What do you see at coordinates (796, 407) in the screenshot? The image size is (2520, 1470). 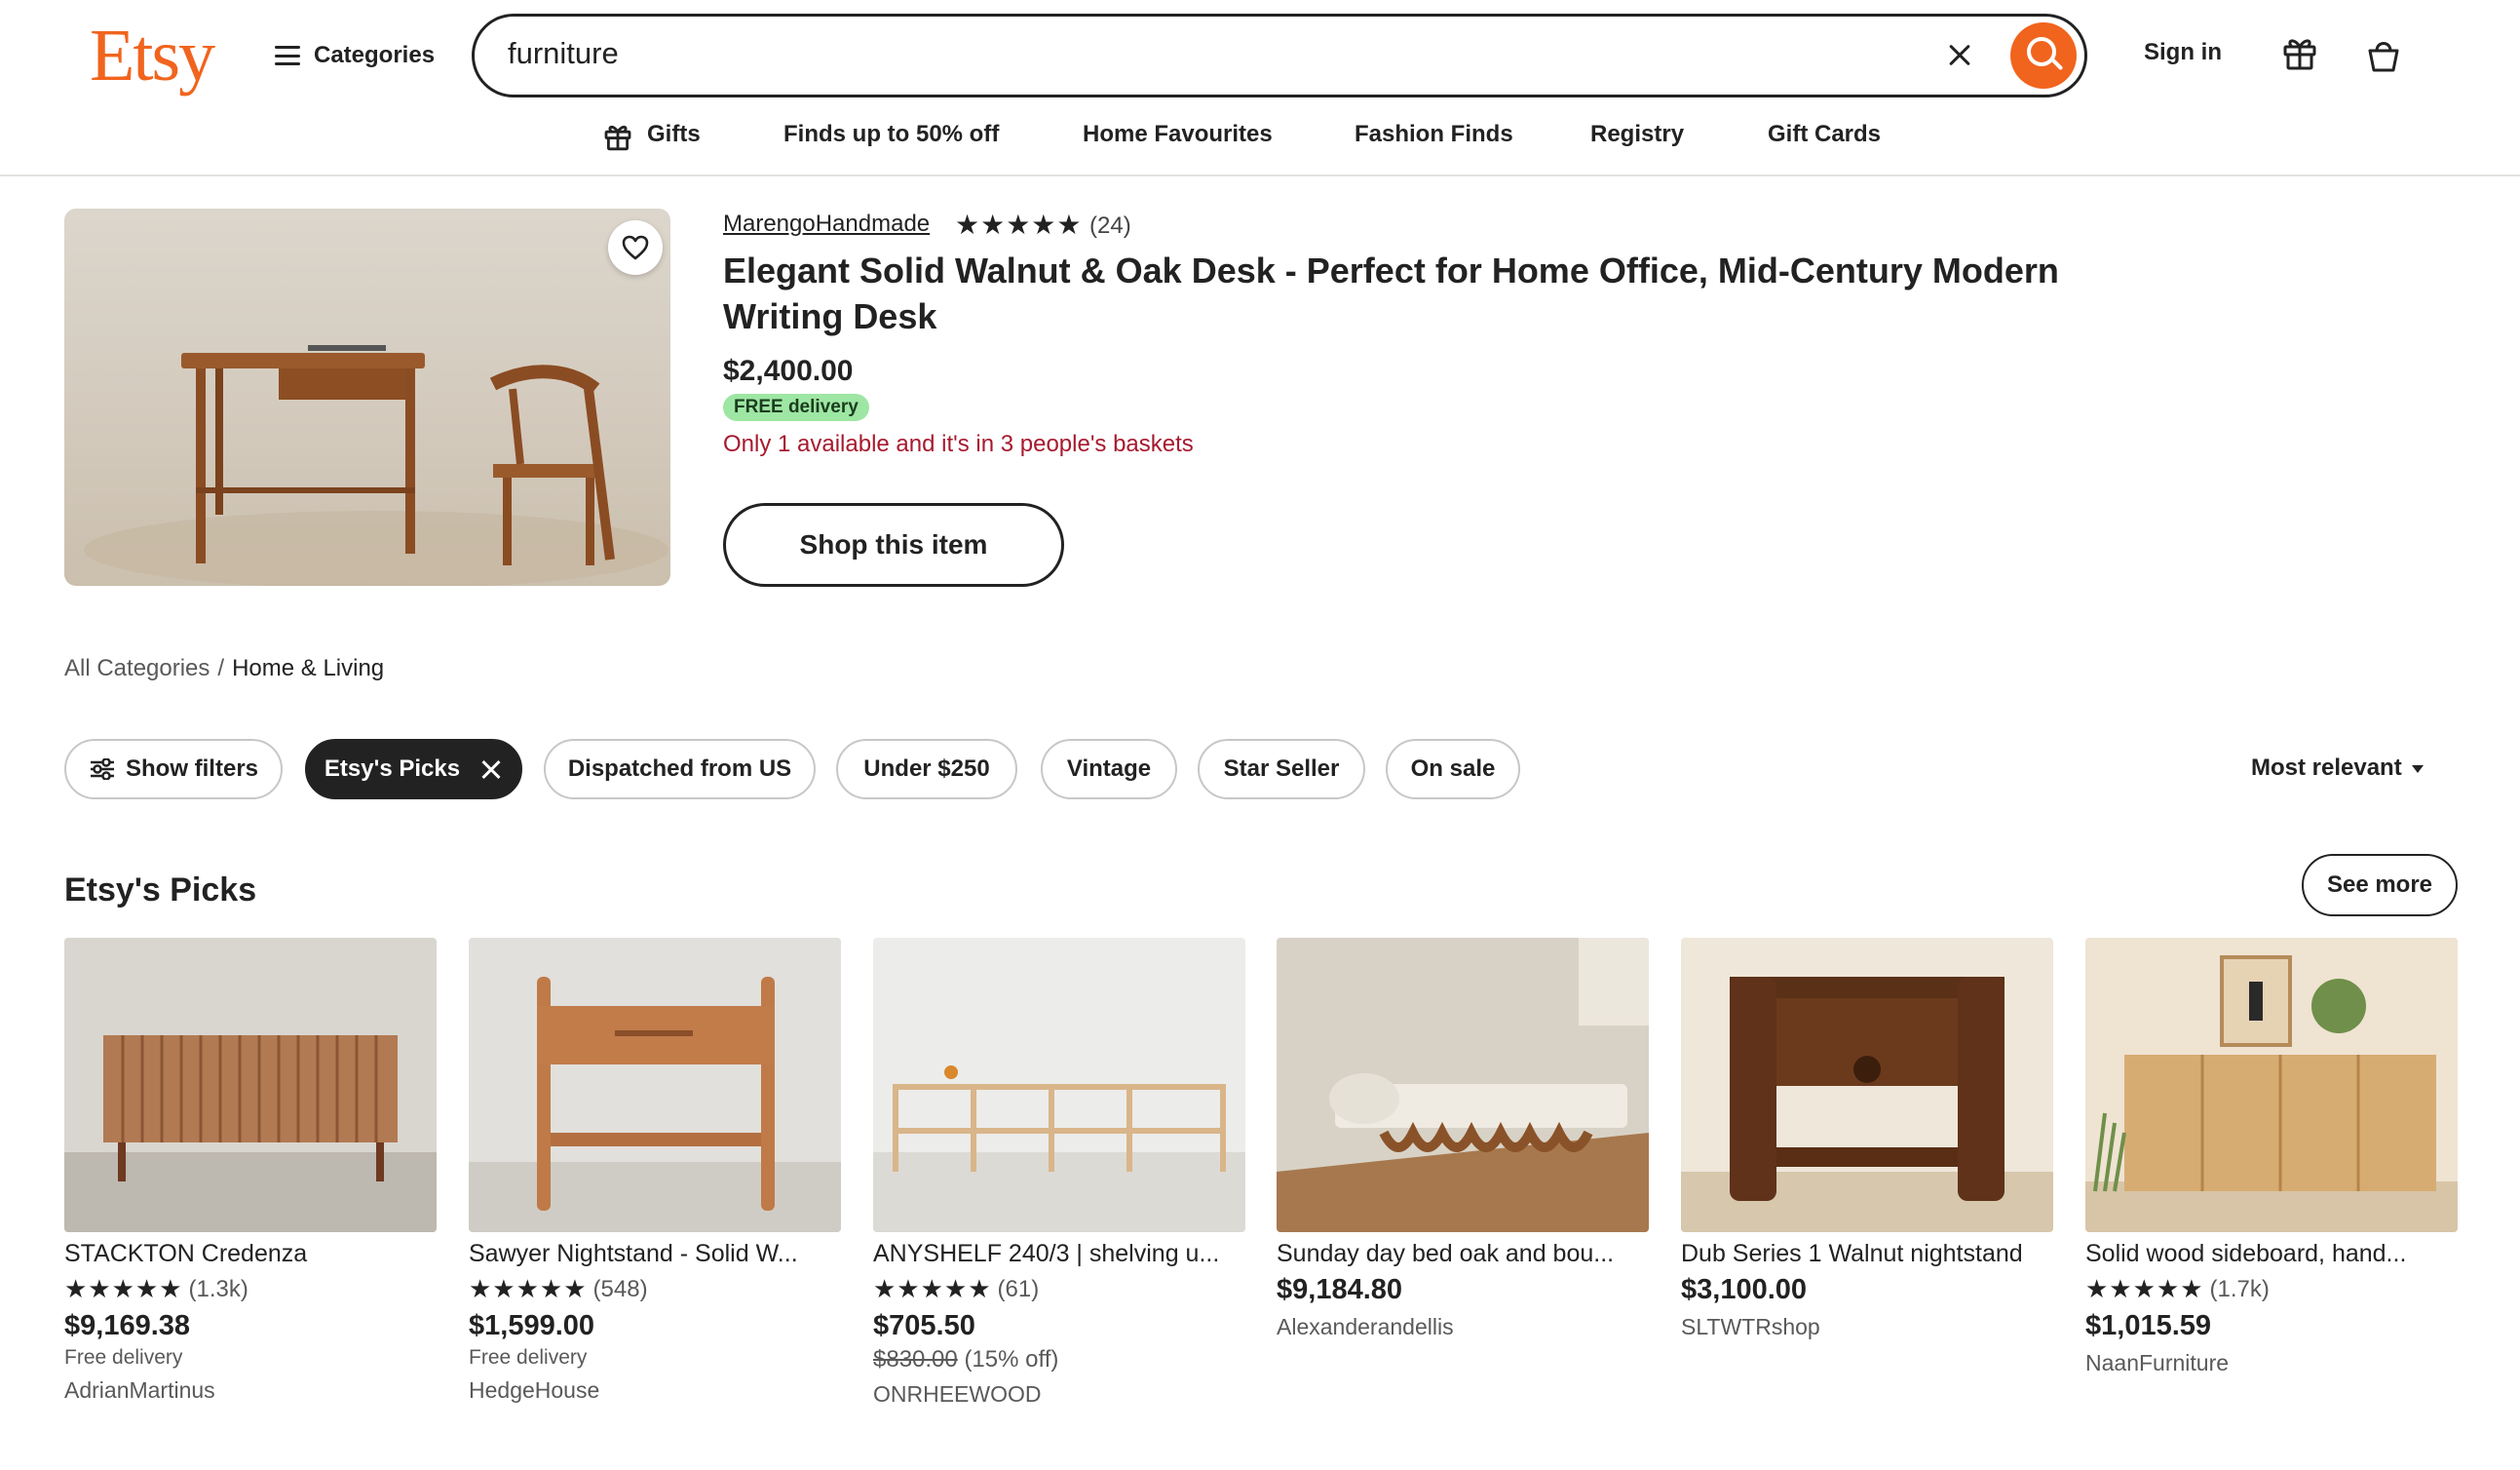 I see `free-delivery-badge: FREE delivery` at bounding box center [796, 407].